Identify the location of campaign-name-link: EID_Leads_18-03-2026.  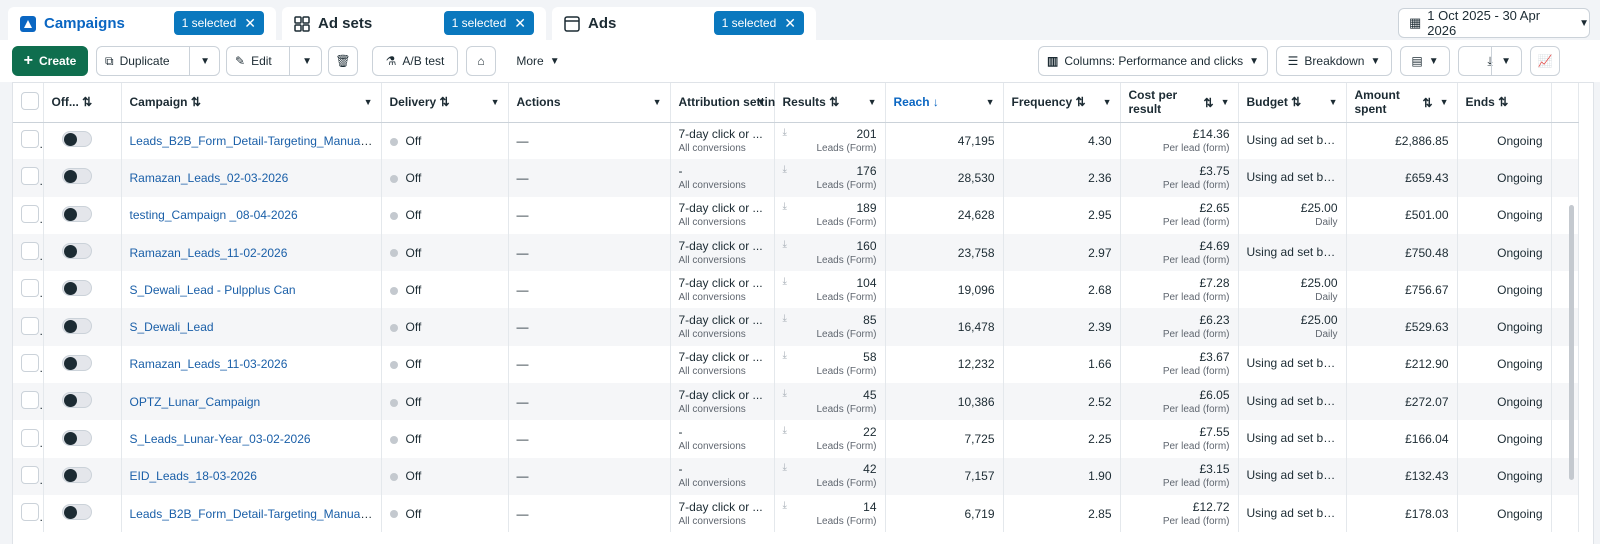
(193, 476).